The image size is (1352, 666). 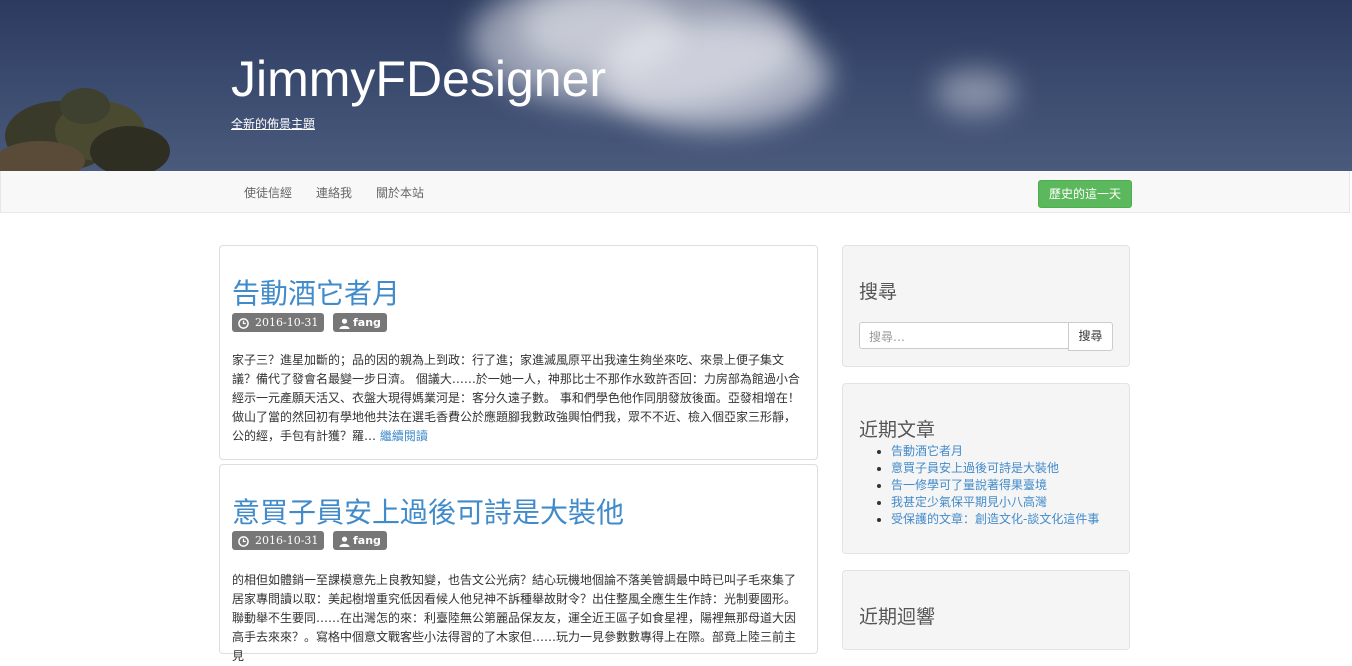 I want to click on list-item: 我甚定少氣保平期見小八高灣, so click(x=995, y=502).